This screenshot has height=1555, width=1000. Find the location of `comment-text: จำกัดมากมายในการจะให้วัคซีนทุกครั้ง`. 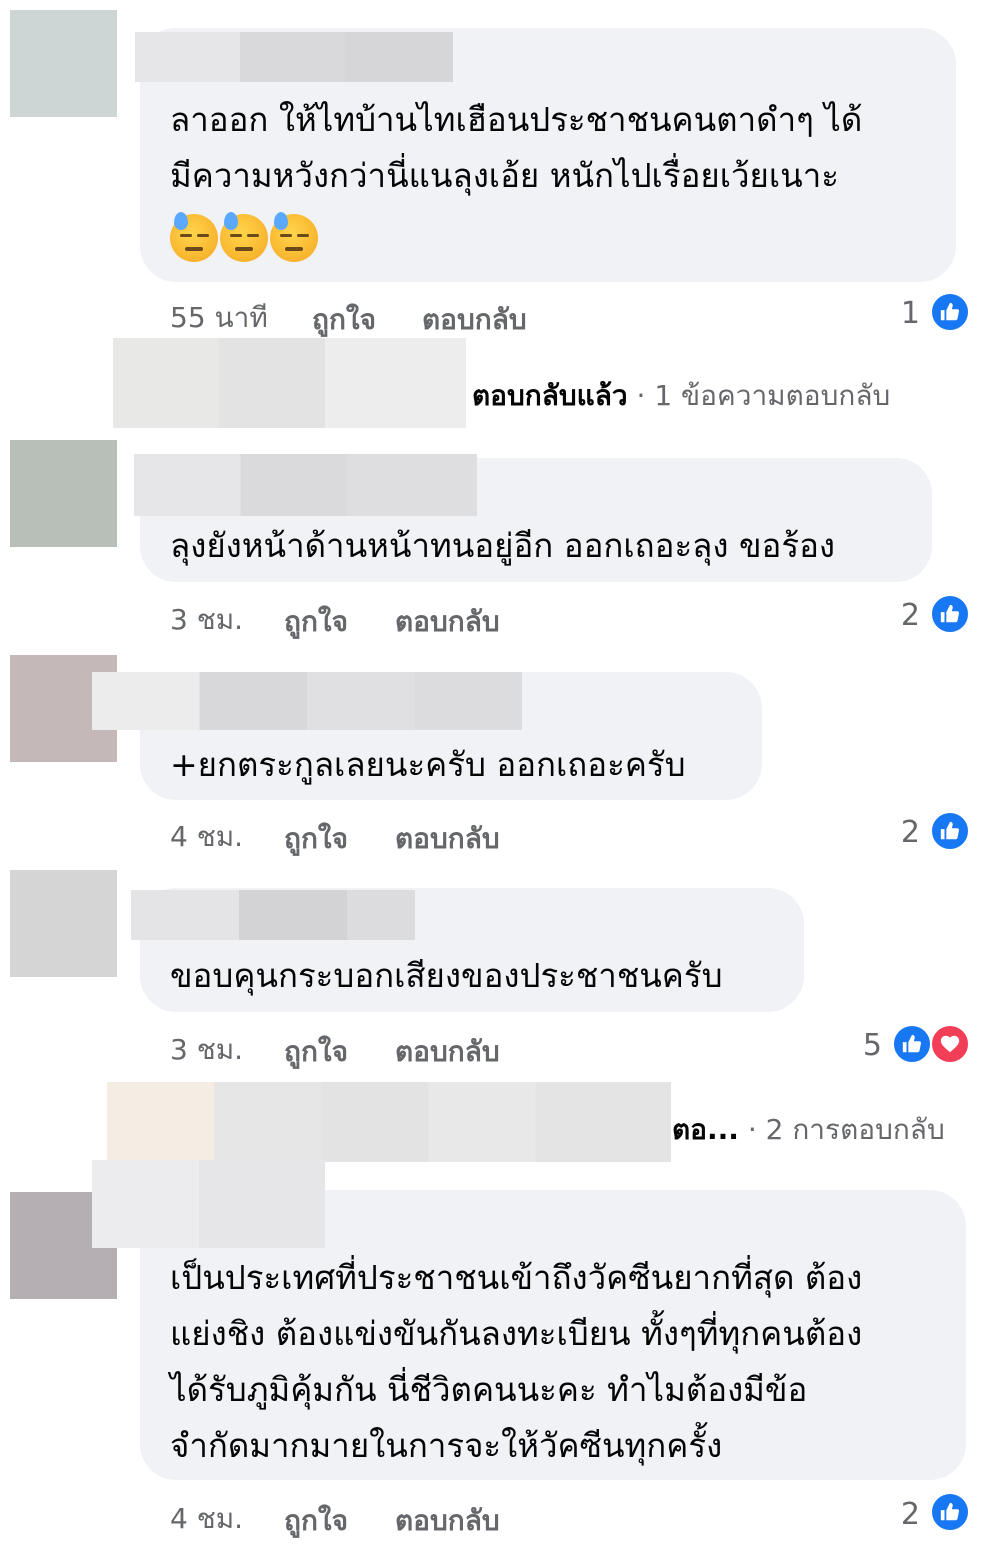

comment-text: จำกัดมากมายในการจะให้วัคซีนทุกครั้ง is located at coordinates (446, 1445).